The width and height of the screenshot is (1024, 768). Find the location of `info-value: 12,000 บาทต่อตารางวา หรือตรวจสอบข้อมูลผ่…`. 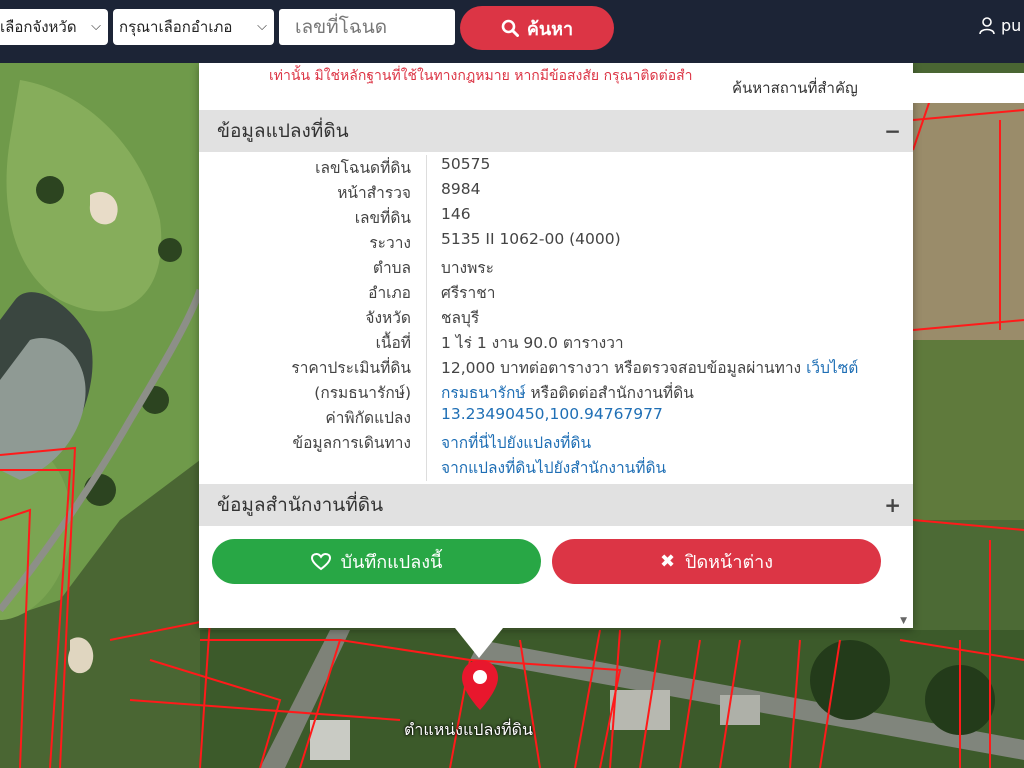

info-value: 12,000 บาทต่อตารางวา หรือตรวจสอบข้อมูลผ่… is located at coordinates (649, 367).